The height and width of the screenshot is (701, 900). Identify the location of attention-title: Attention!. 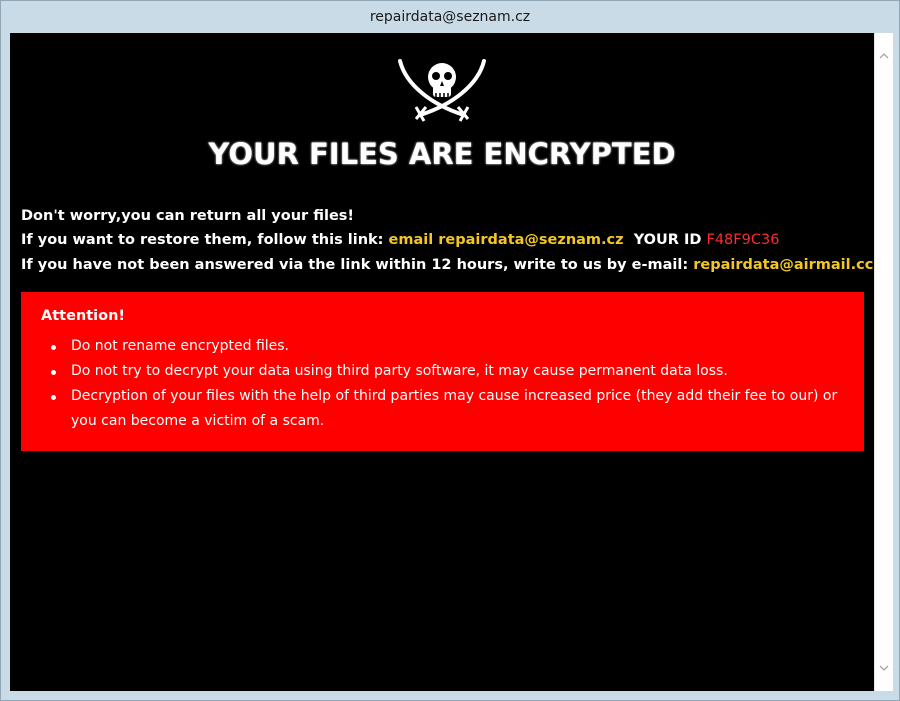
(83, 316).